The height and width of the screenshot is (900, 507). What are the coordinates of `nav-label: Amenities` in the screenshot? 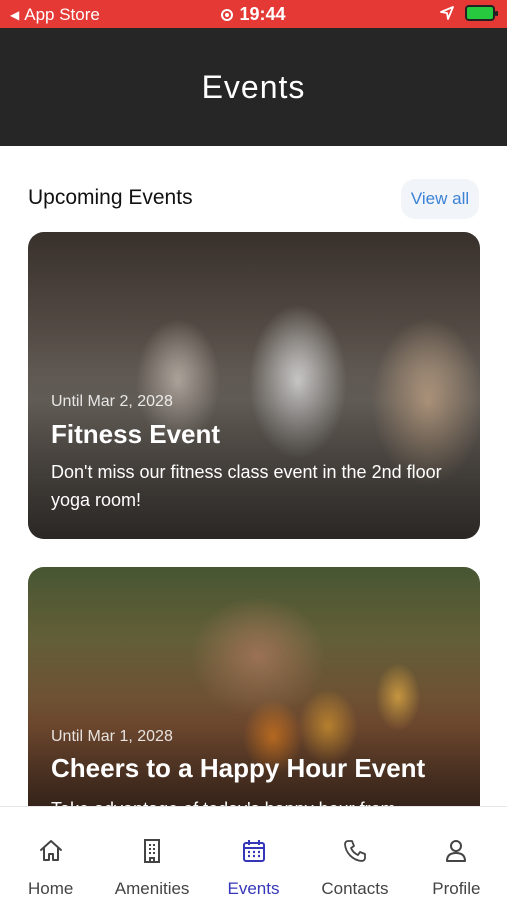 It's located at (152, 888).